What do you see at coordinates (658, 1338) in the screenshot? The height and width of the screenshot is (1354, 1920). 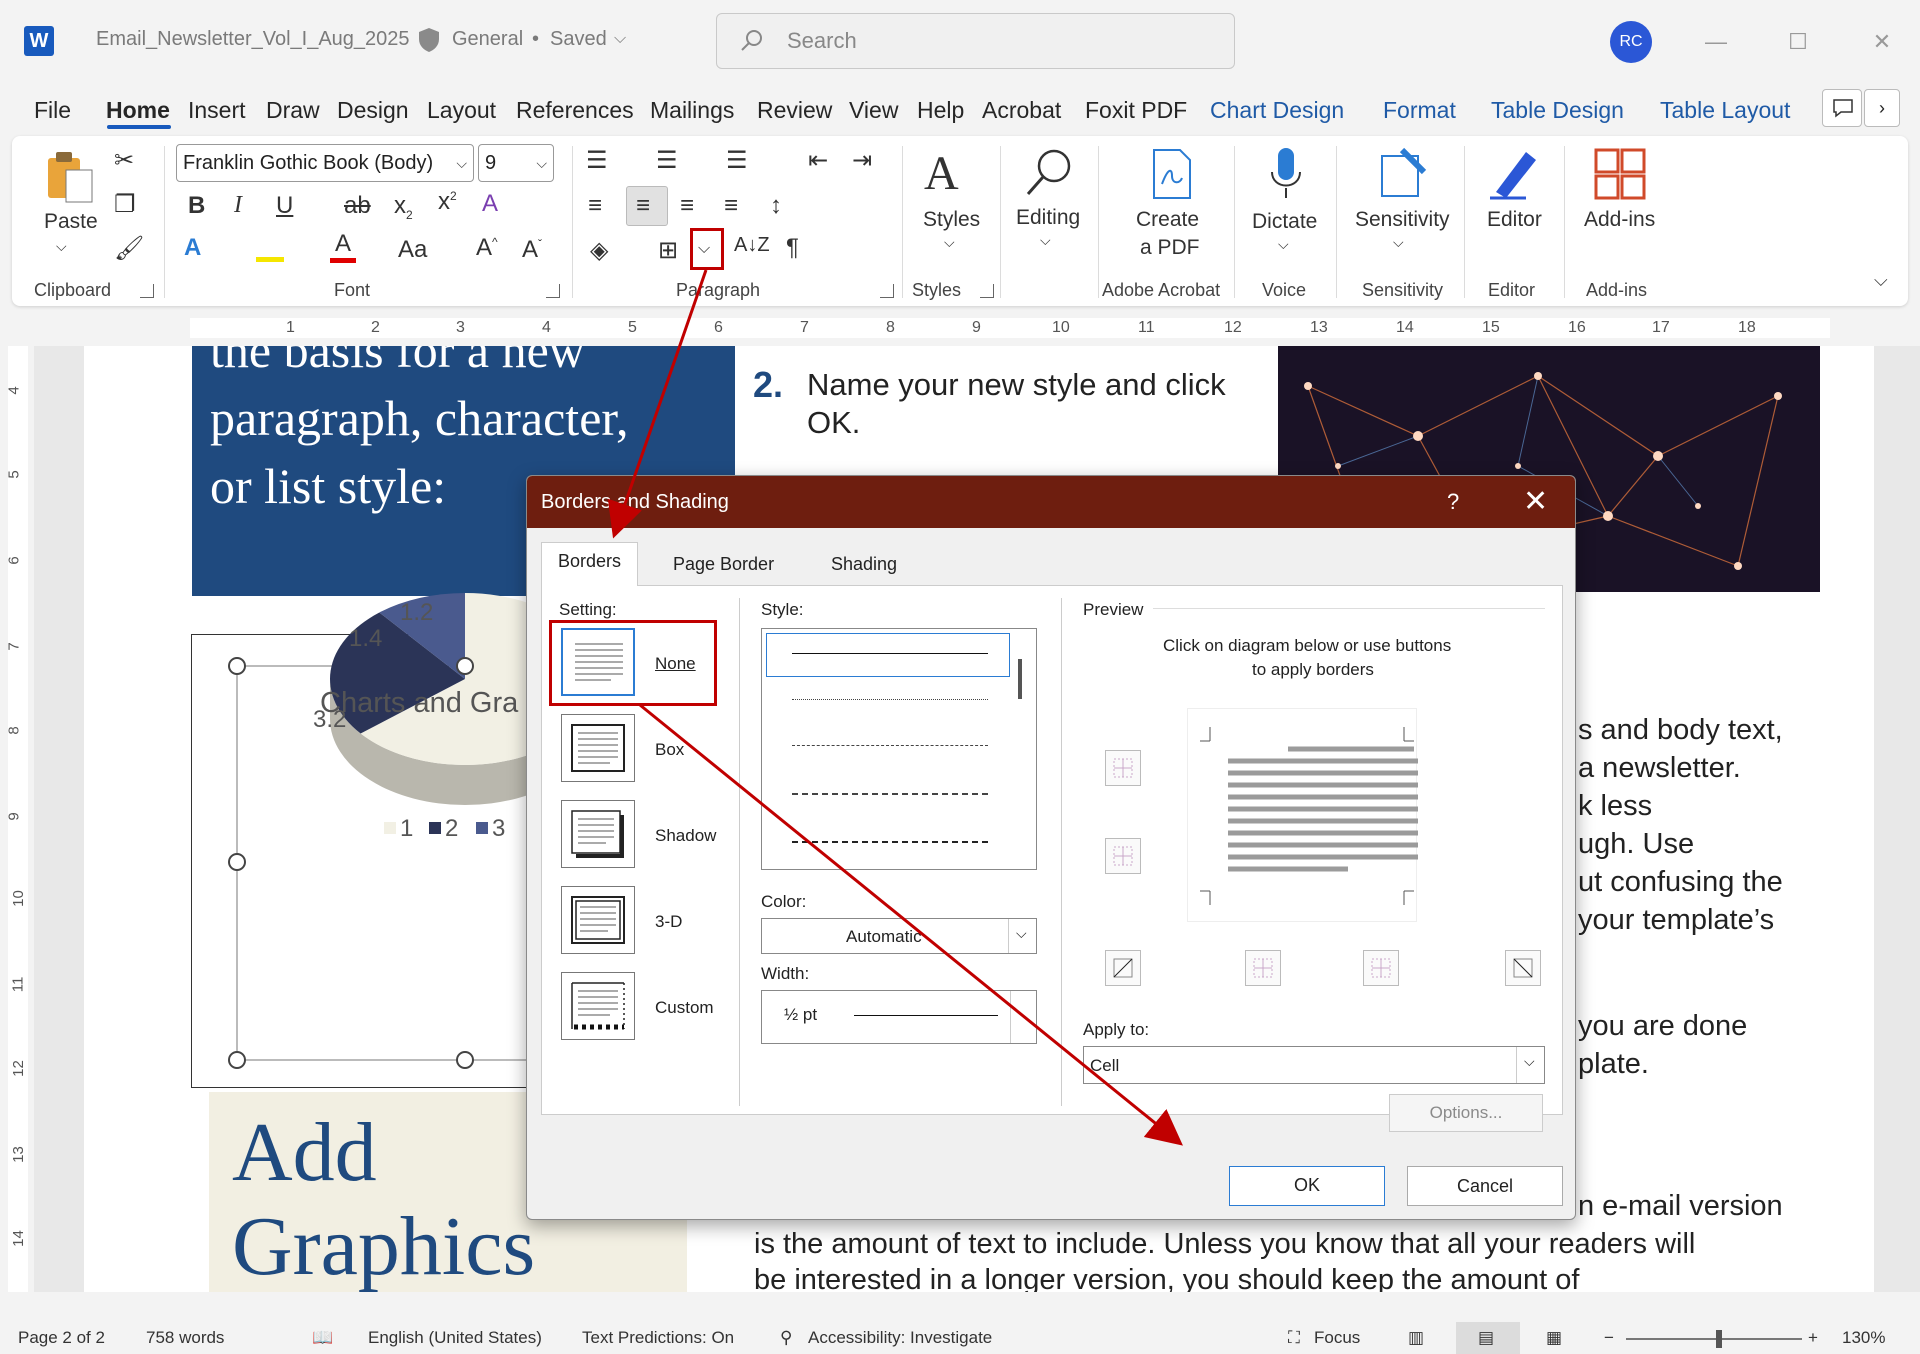 I see `text-predictions: Text Predictions: On` at bounding box center [658, 1338].